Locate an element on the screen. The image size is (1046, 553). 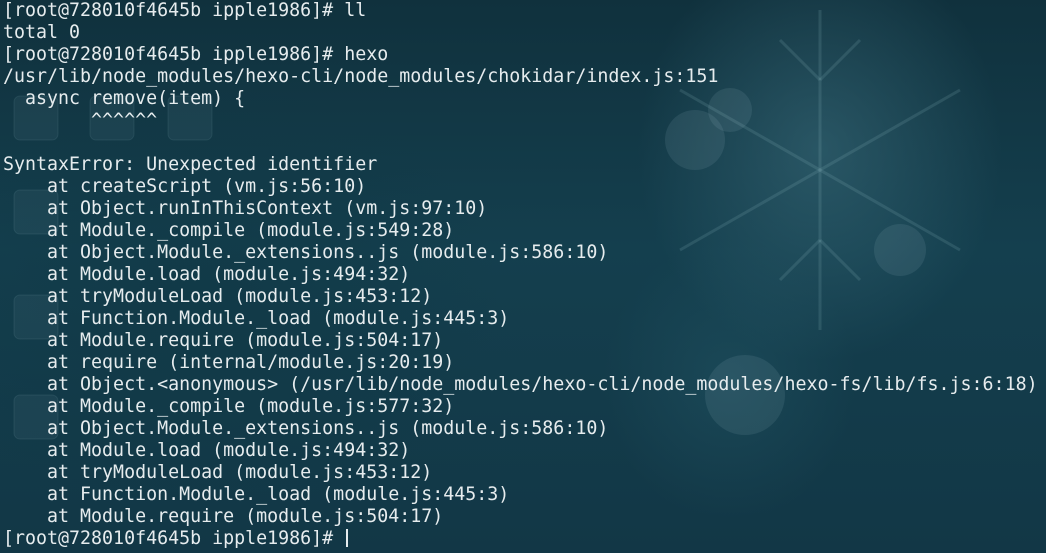
terminal-prompt-line: [root@728010f4645b ipple1986]# is located at coordinates (520, 539).